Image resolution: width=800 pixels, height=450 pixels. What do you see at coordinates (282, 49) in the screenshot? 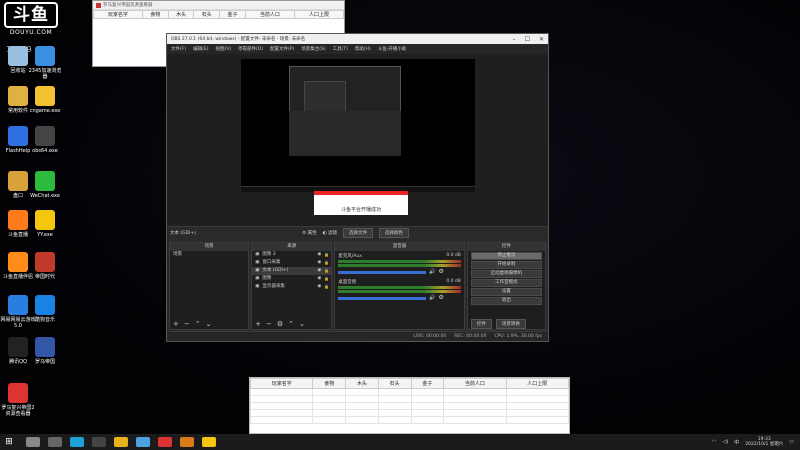
I see `menu-item: 配置文件(P)` at bounding box center [282, 49].